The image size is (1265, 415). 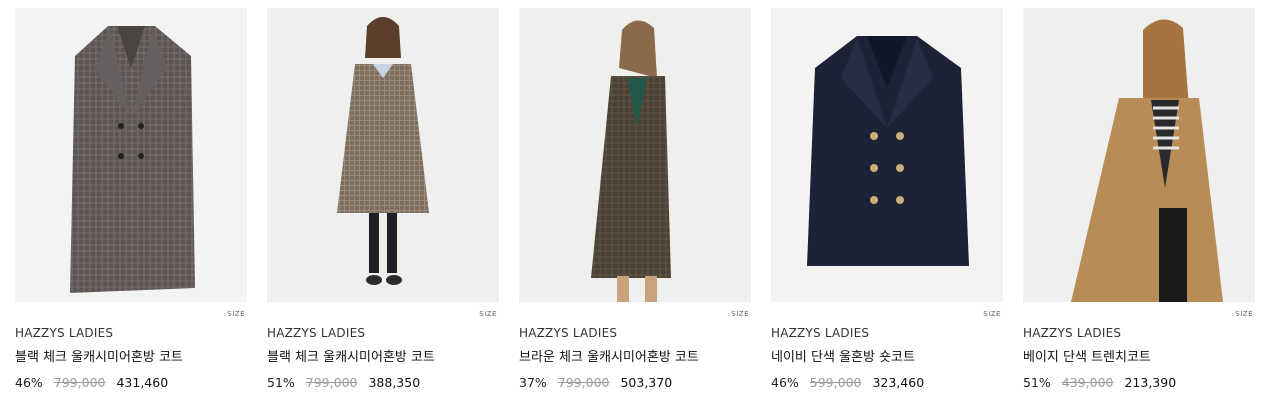 I want to click on price-row: 46% 599,000 323,460, so click(x=851, y=382).